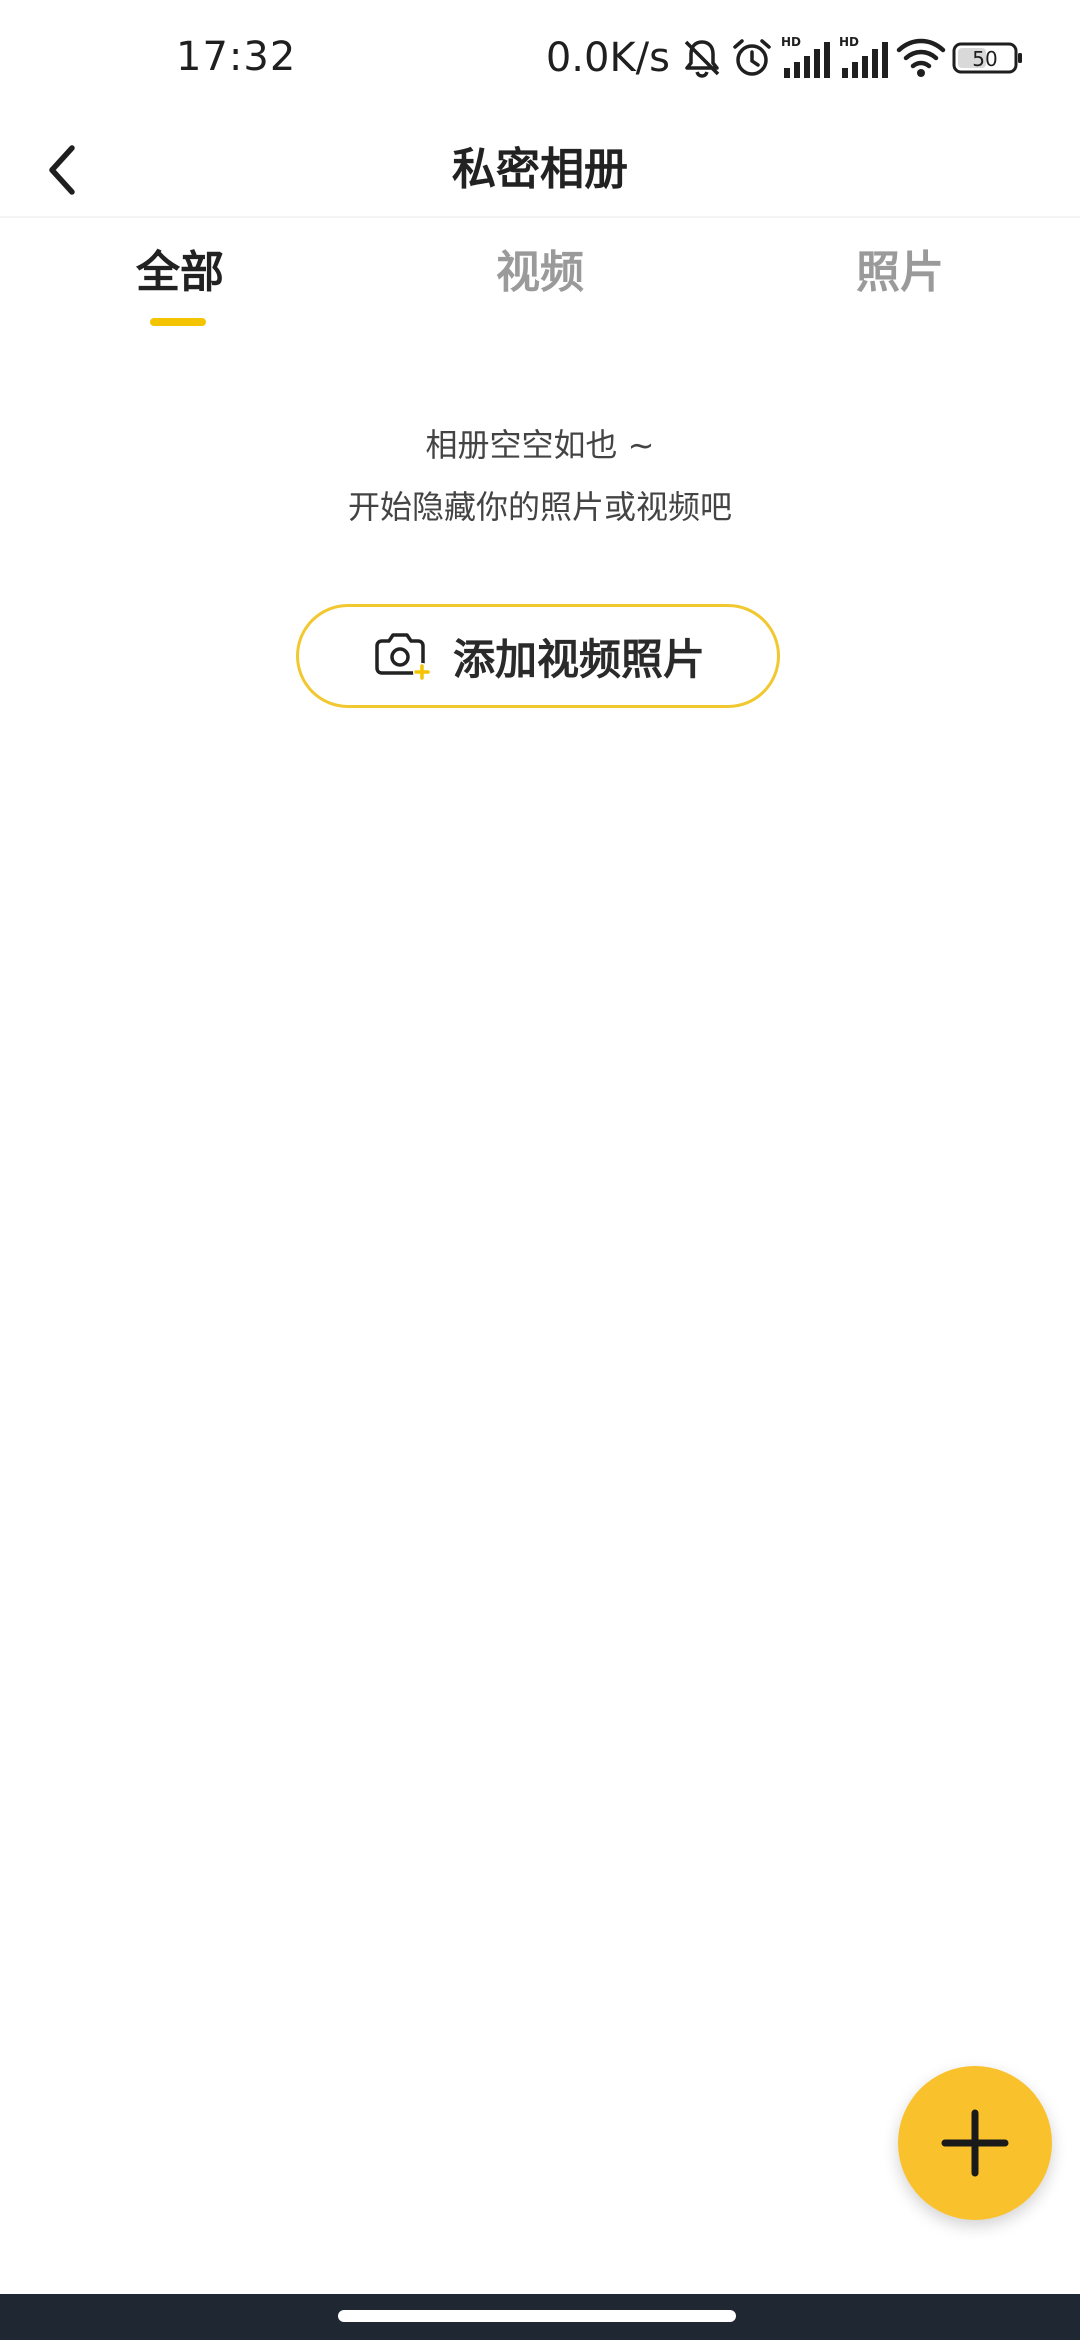 This screenshot has height=2340, width=1080. Describe the element at coordinates (752, 57) in the screenshot. I see `alarm-icon` at that location.